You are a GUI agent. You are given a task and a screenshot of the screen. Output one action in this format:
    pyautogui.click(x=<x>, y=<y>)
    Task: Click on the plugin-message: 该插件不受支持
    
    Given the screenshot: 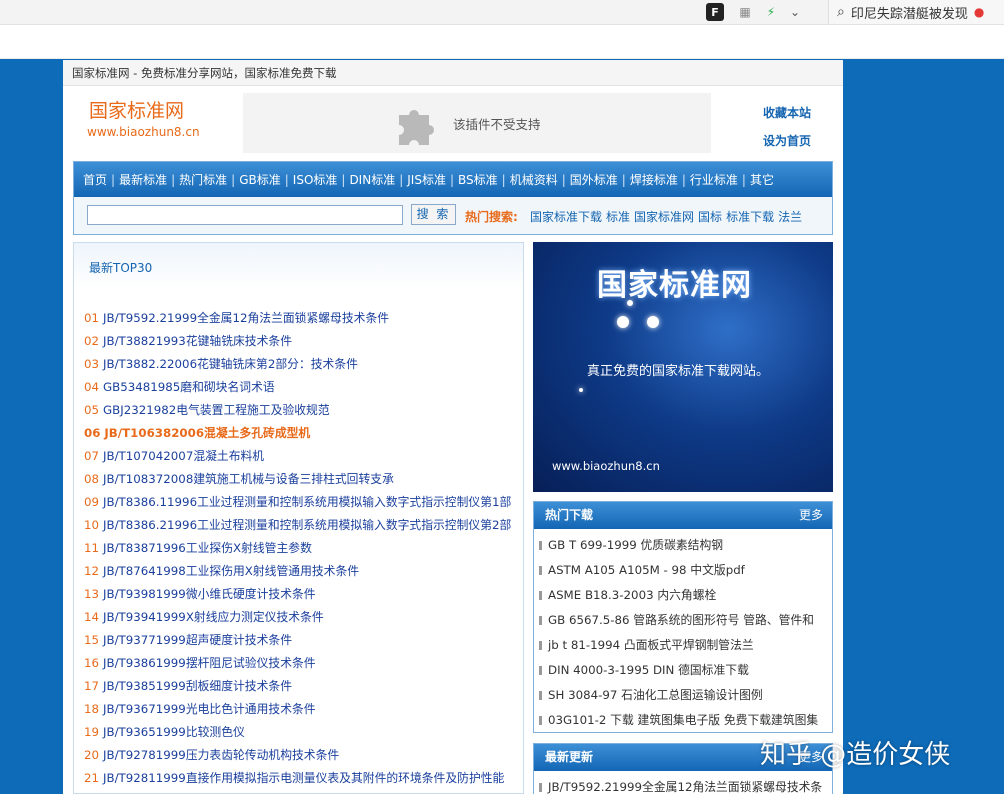 What is the action you would take?
    pyautogui.click(x=497, y=124)
    